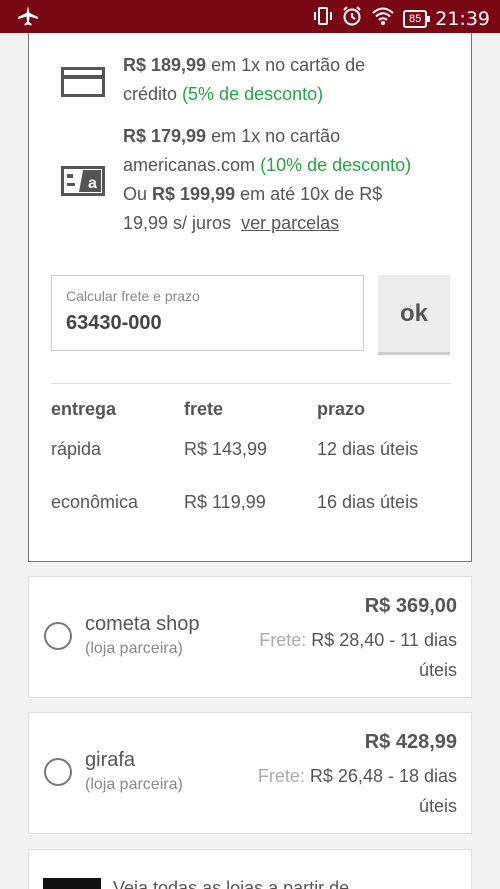 This screenshot has width=500, height=889. I want to click on seller-name: girafa, so click(110, 760).